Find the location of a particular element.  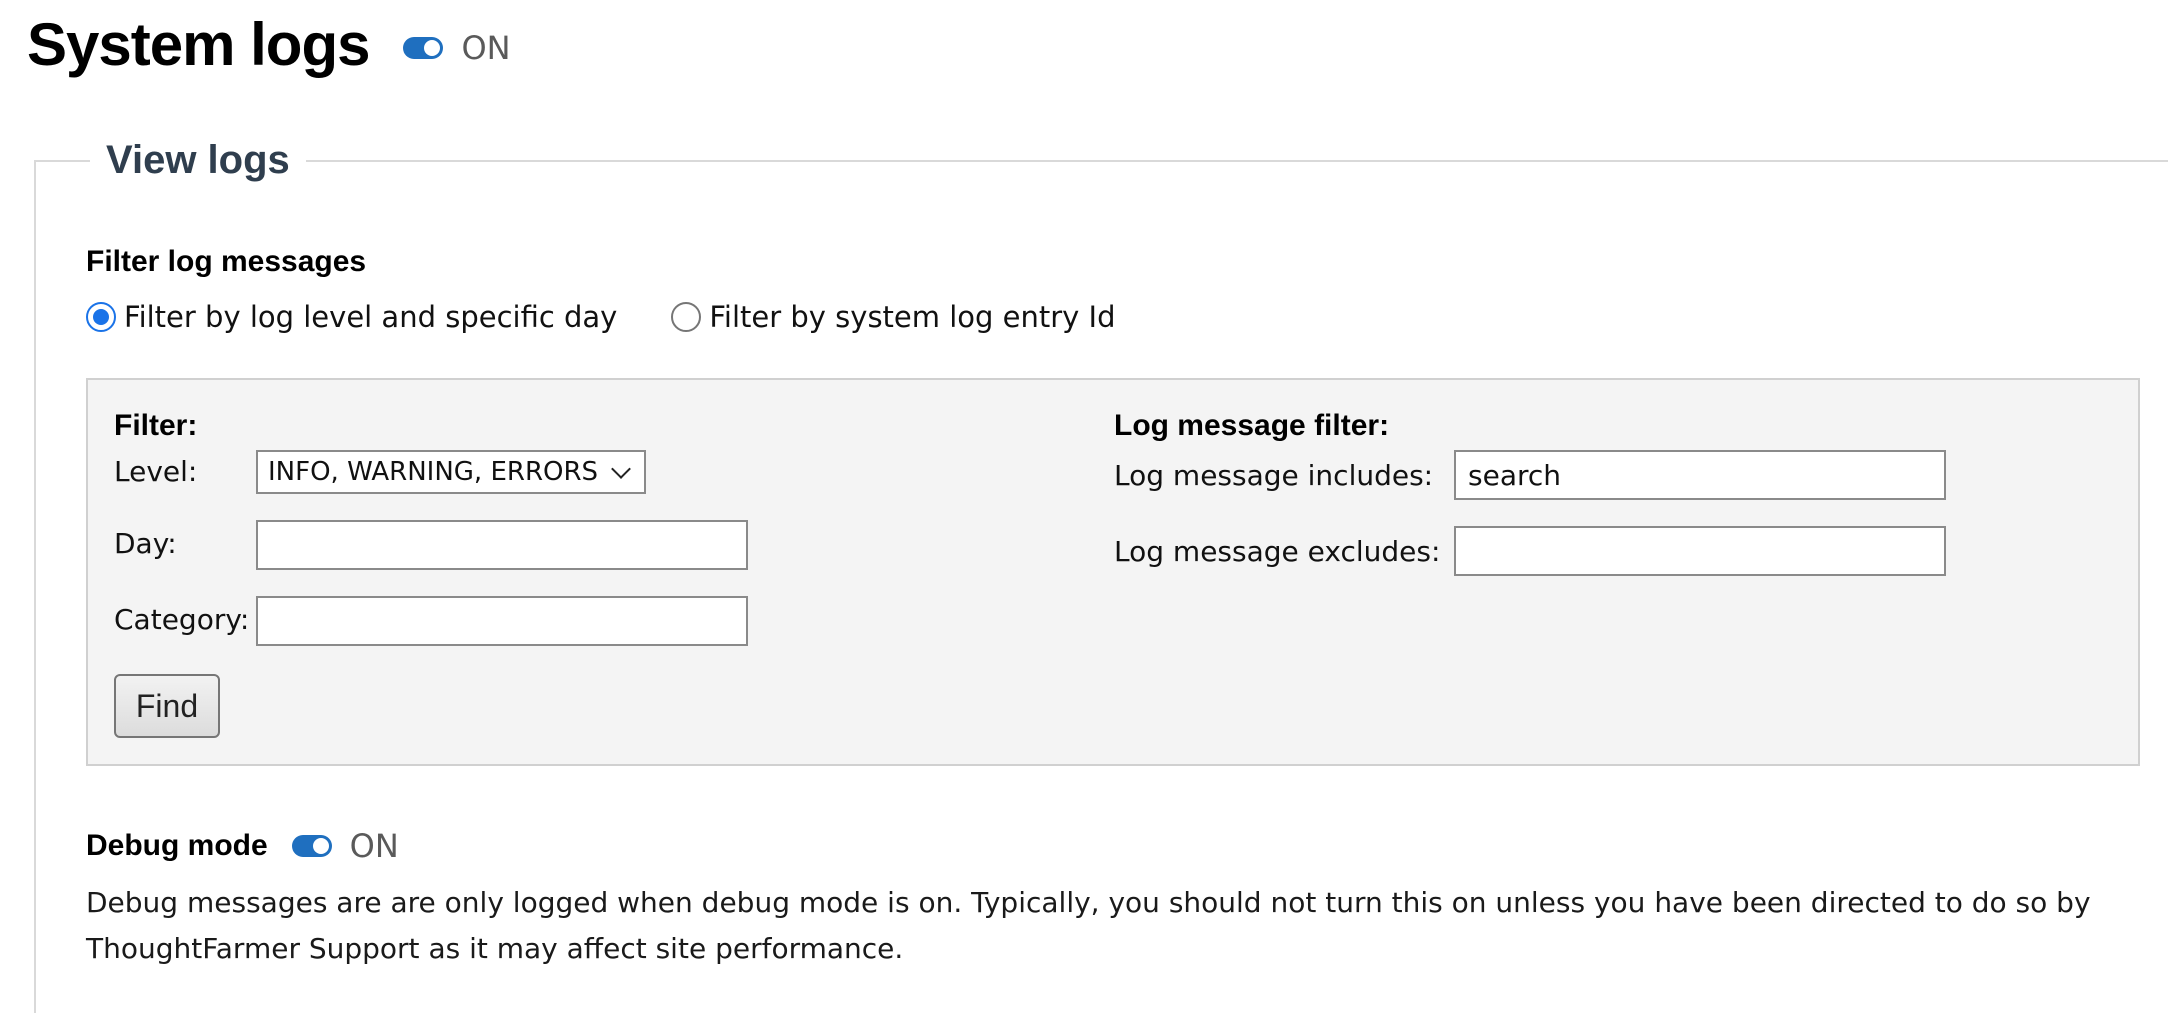

level-select: INFO, WARNING, ERRORS is located at coordinates (451, 472).